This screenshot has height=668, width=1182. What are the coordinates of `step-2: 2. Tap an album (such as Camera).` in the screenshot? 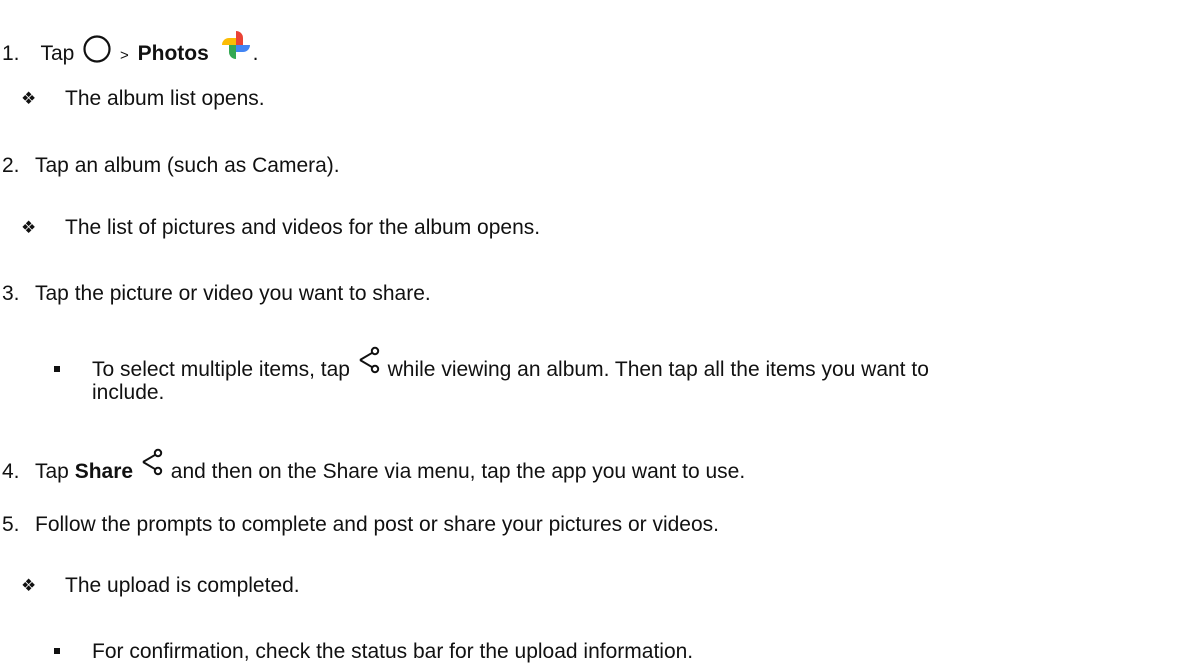 It's located at (171, 166).